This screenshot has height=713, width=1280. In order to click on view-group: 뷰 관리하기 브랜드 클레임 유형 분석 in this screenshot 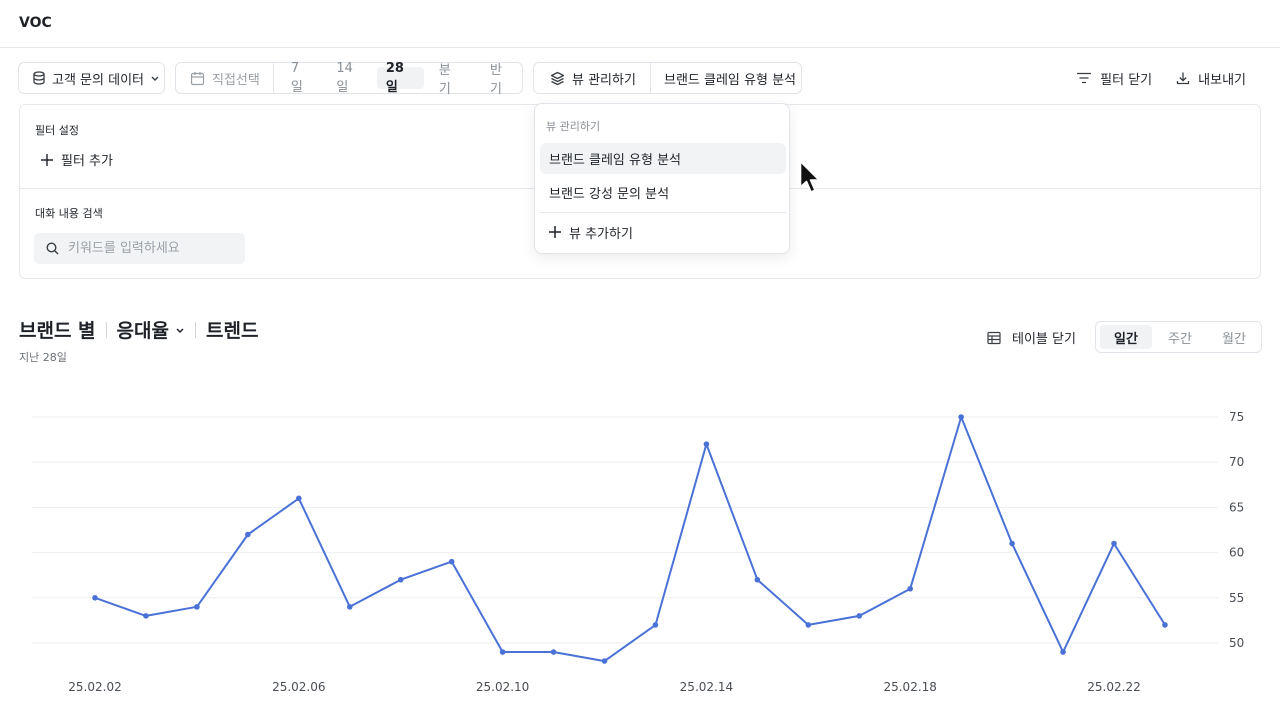, I will do `click(667, 78)`.